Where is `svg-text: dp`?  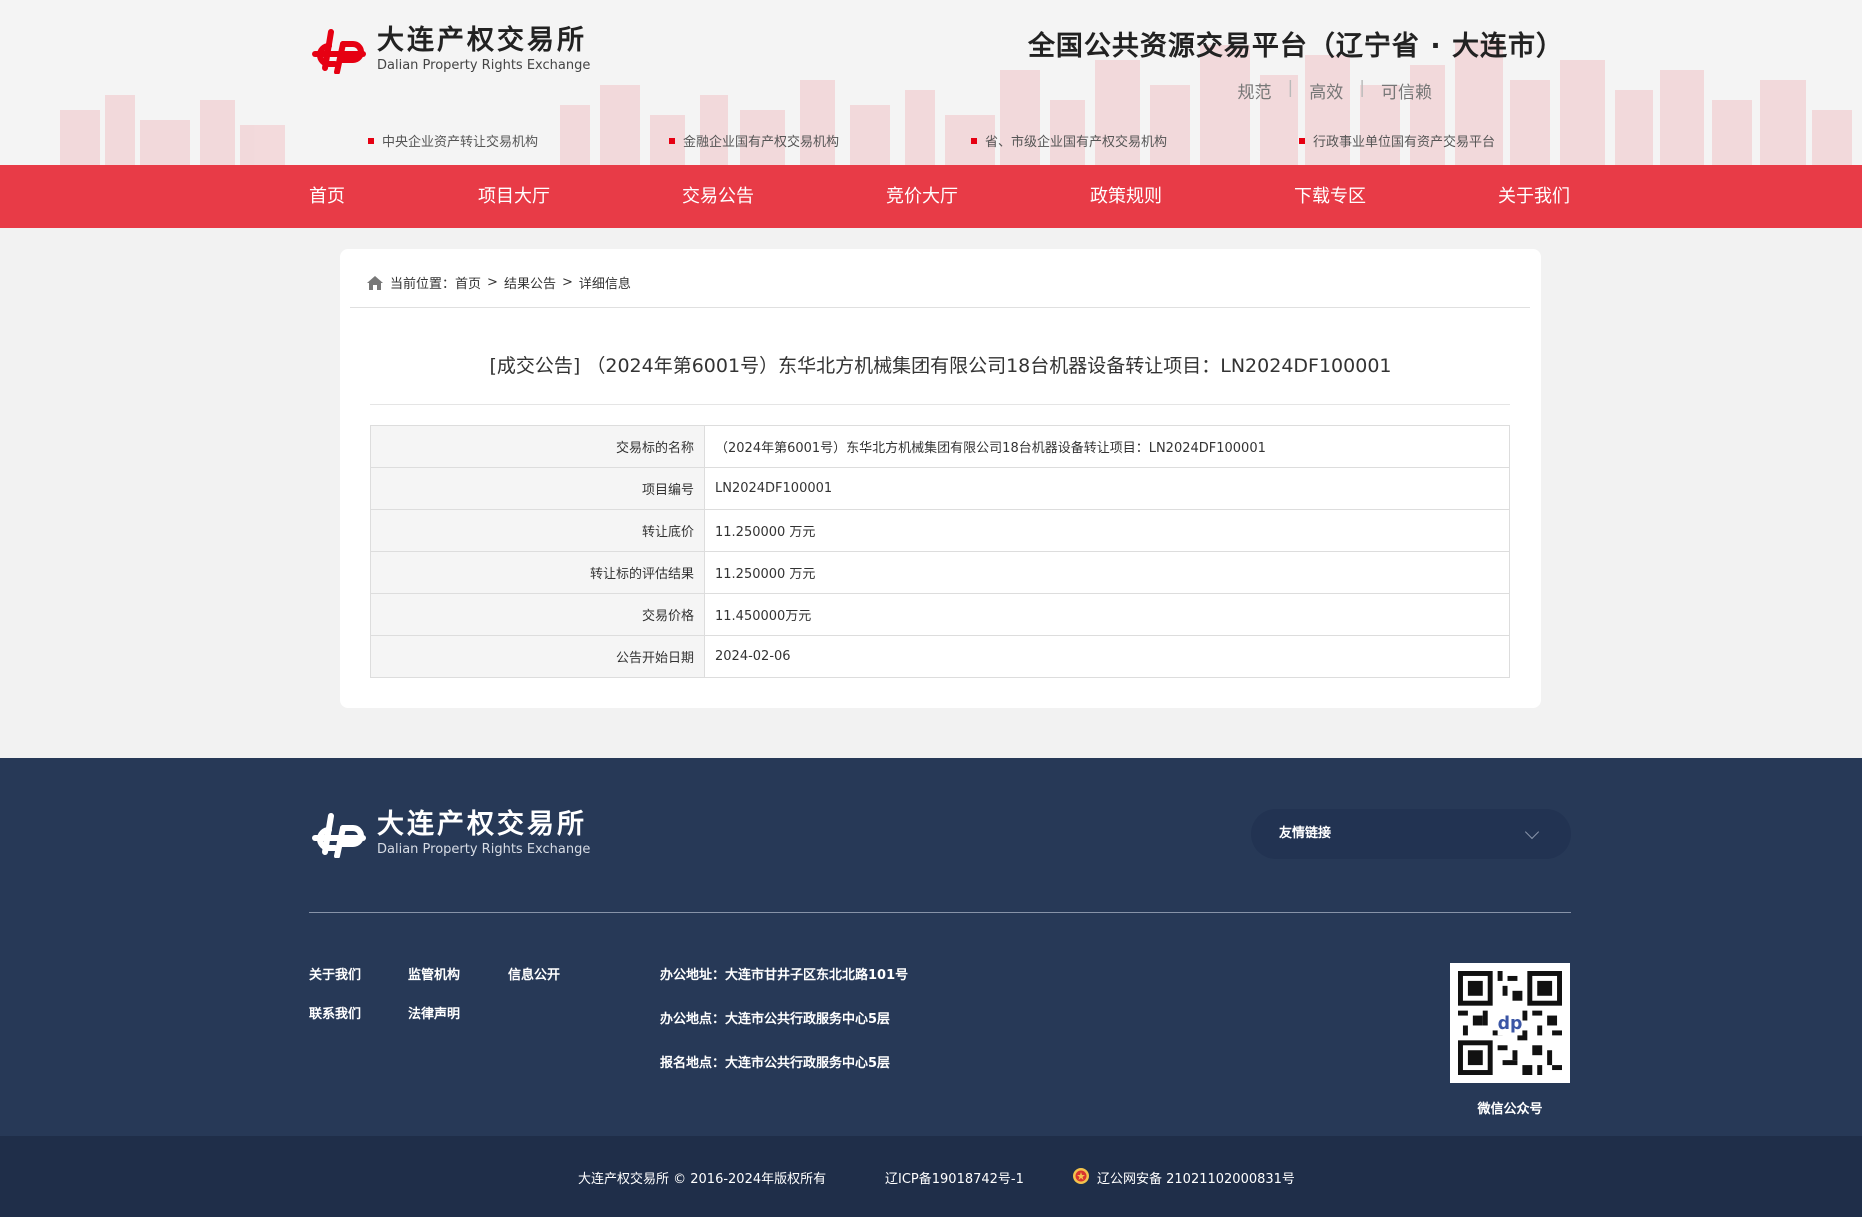 svg-text: dp is located at coordinates (1510, 1024).